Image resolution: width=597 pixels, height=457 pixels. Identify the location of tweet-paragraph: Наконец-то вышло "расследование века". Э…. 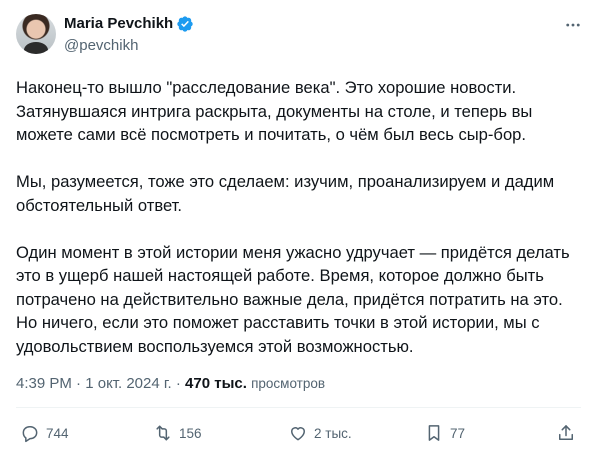
(274, 111).